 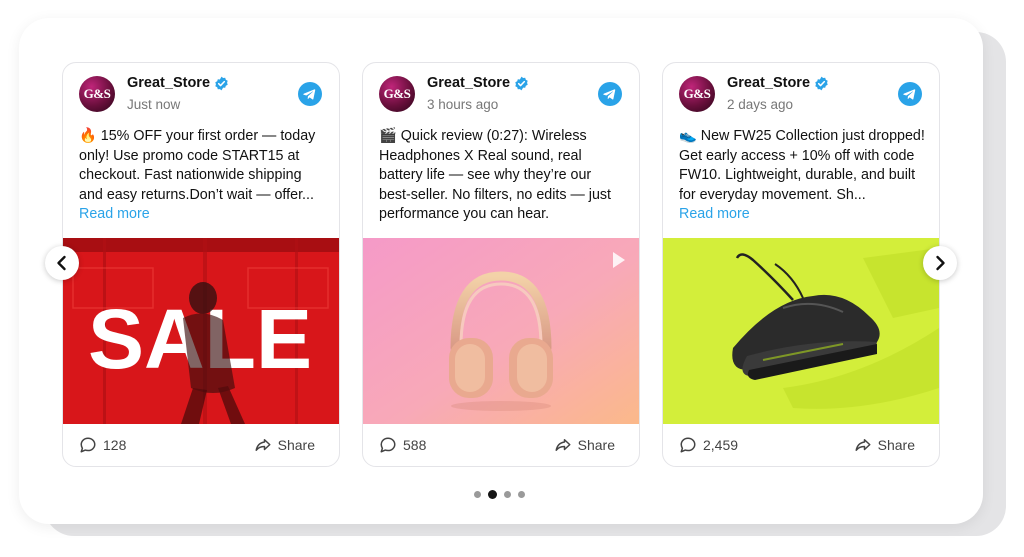 What do you see at coordinates (801, 331) in the screenshot?
I see `post-image-sneaker` at bounding box center [801, 331].